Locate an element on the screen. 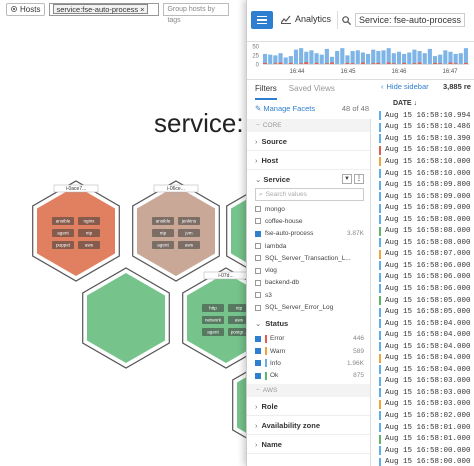  host-hexagon: i-06ce... ansible jenkins ntp jvm agent aws is located at coordinates (176, 231).